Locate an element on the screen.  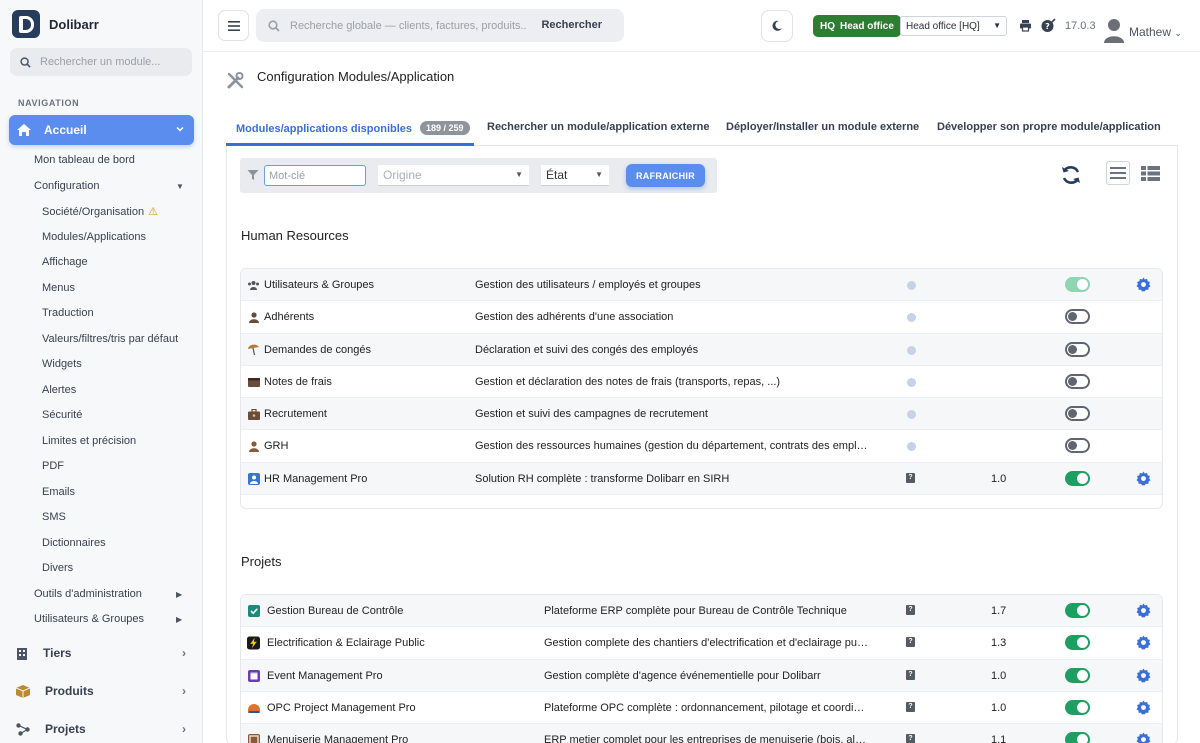
sidebar-subitem: Limites et précision is located at coordinates (89, 441).